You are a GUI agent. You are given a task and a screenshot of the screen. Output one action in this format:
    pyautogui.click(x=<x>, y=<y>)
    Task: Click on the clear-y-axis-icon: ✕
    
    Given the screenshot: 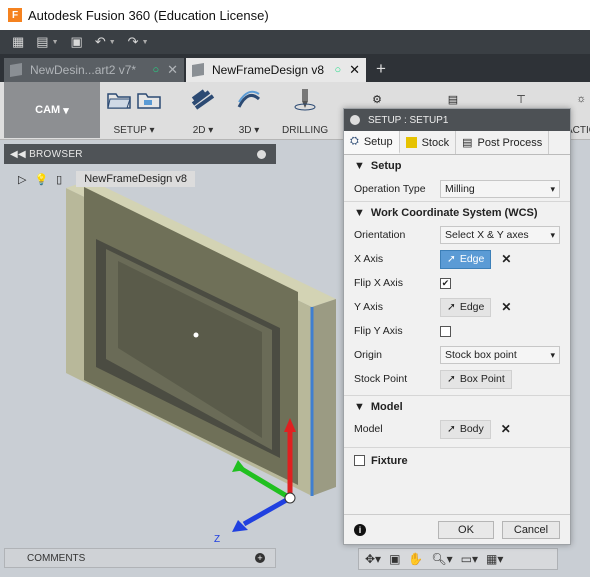 What is the action you would take?
    pyautogui.click(x=506, y=307)
    